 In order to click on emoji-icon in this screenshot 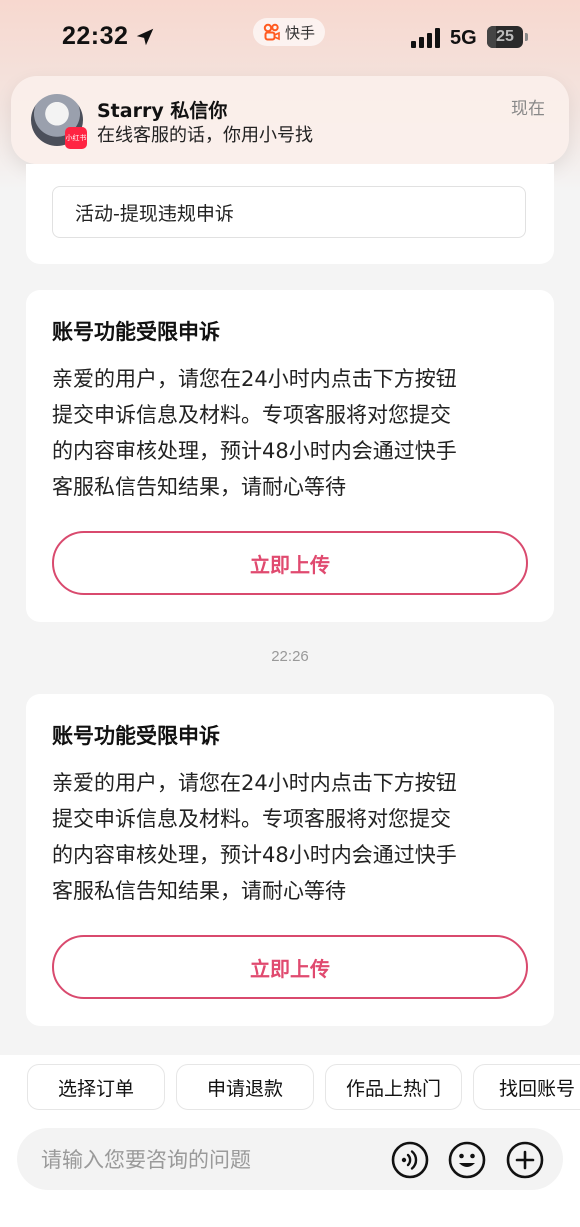, I will do `click(467, 1160)`.